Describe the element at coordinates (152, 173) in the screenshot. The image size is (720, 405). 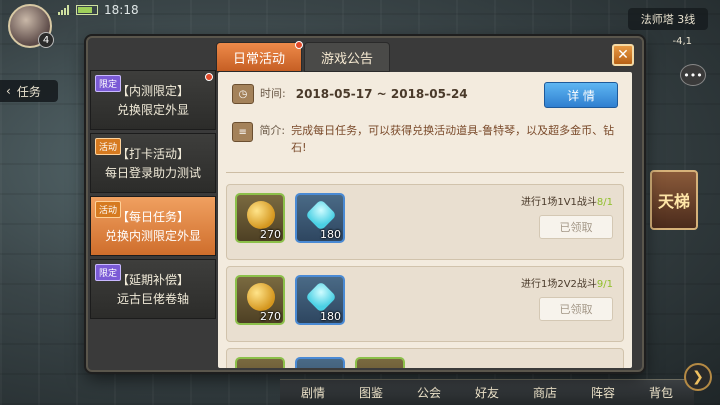
I see `sidebar-item-subtitle: 每日登录助力测试` at that location.